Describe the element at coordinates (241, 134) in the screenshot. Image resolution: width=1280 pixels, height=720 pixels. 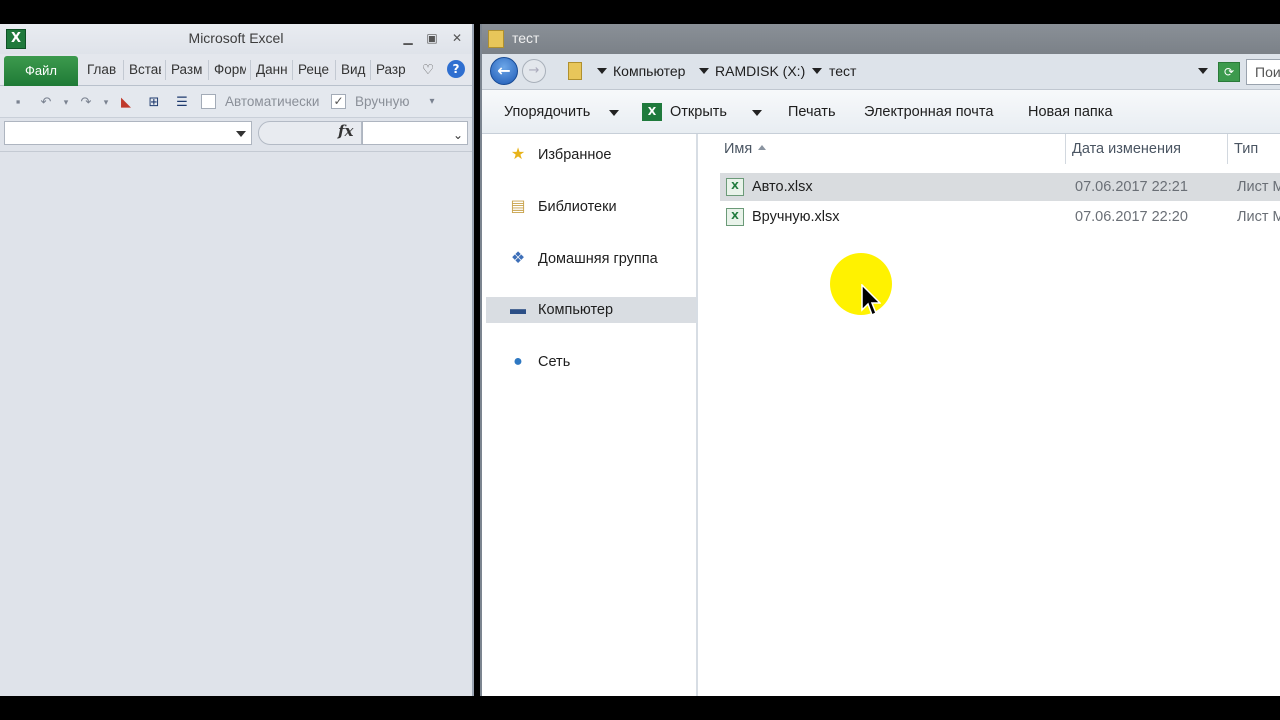
I see `name-box-dropdown-icon` at that location.